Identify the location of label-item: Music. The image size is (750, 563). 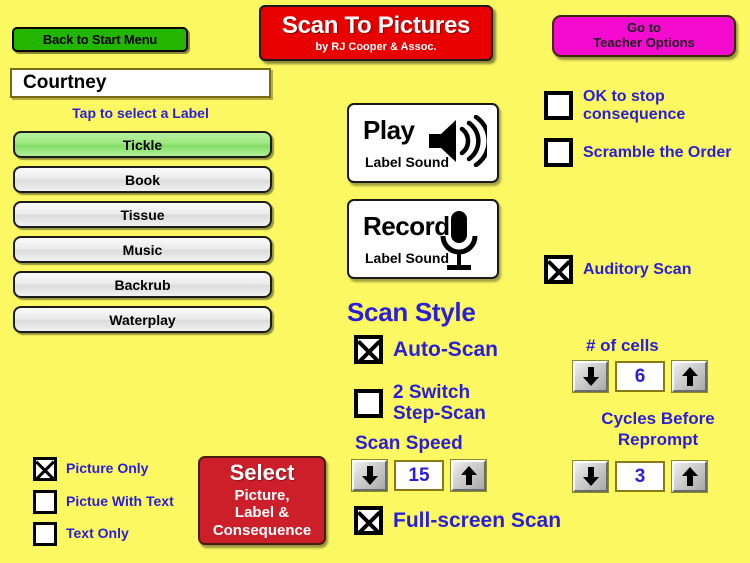
(142, 249).